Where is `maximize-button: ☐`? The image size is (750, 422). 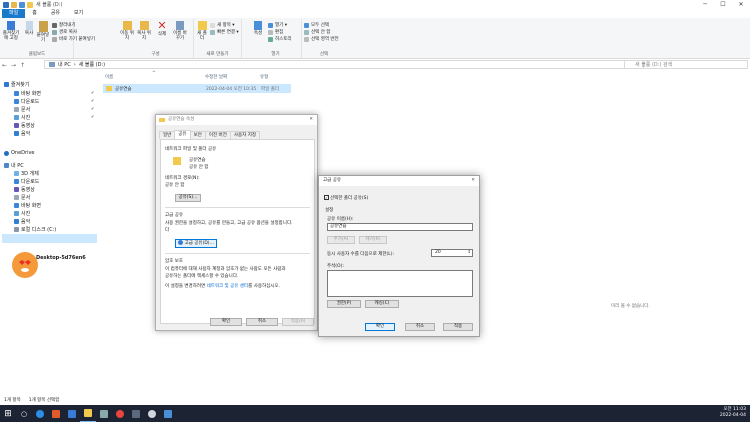
maximize-button: ☐ is located at coordinates (723, 4).